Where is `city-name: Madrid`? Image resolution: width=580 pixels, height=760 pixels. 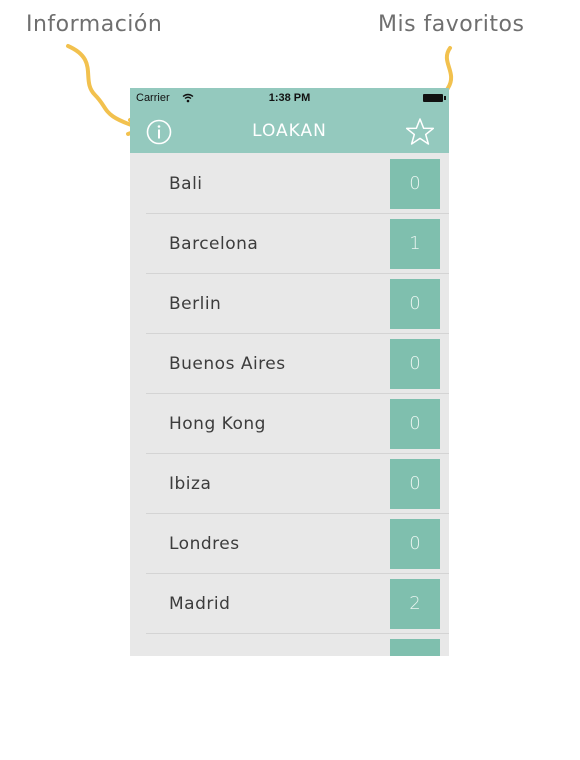 city-name: Madrid is located at coordinates (200, 604).